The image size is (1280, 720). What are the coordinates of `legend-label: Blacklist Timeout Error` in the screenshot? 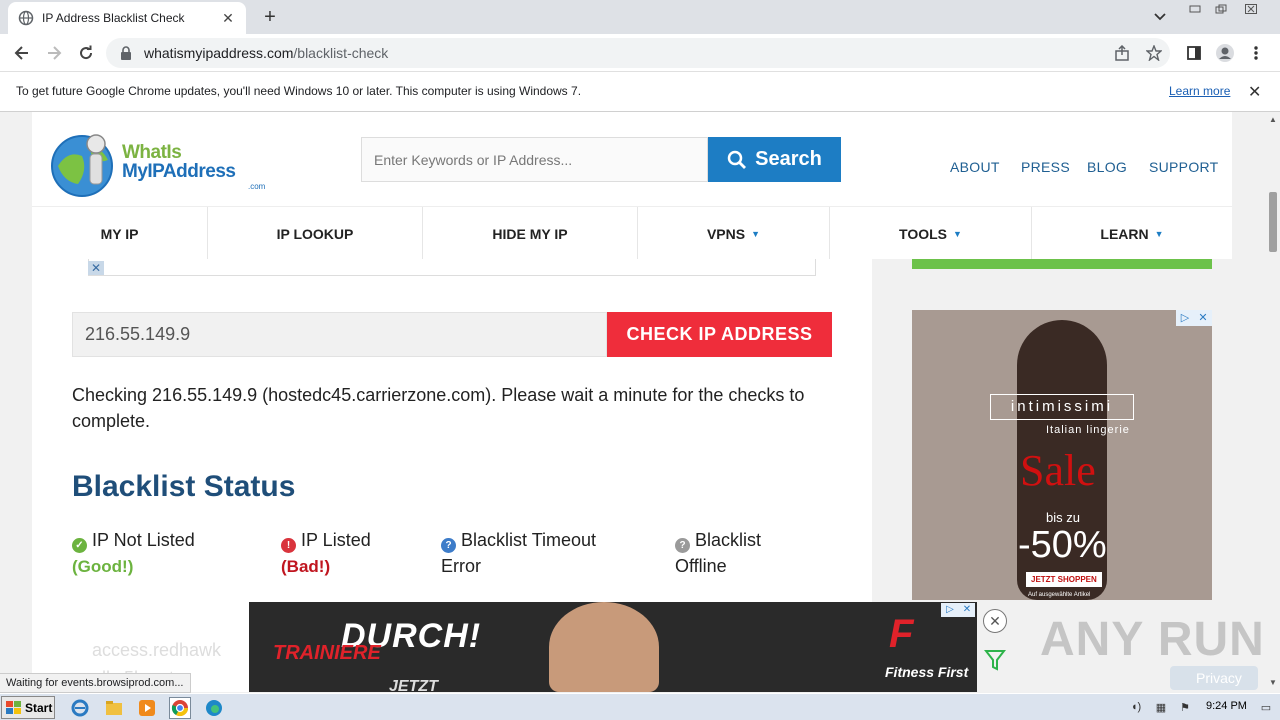 It's located at (519, 553).